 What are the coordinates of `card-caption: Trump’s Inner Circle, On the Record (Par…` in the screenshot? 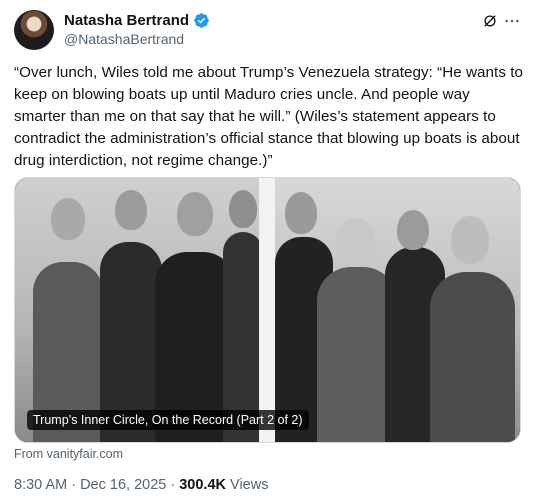 It's located at (168, 420).